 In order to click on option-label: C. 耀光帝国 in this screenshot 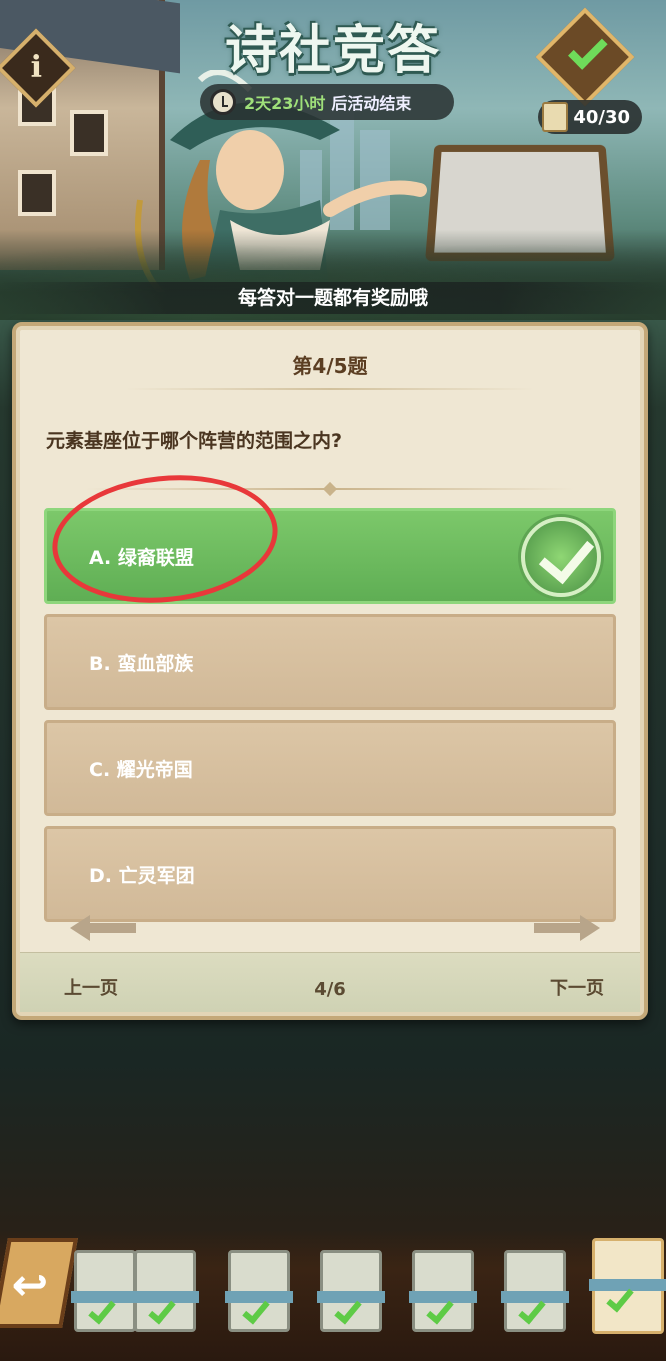, I will do `click(141, 769)`.